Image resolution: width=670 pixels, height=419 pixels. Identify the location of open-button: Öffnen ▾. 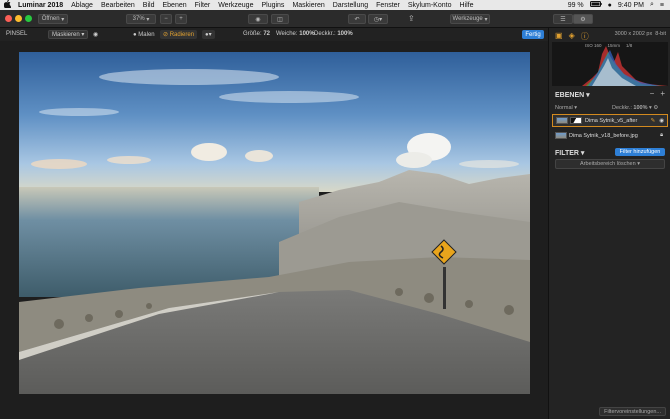
(53, 19).